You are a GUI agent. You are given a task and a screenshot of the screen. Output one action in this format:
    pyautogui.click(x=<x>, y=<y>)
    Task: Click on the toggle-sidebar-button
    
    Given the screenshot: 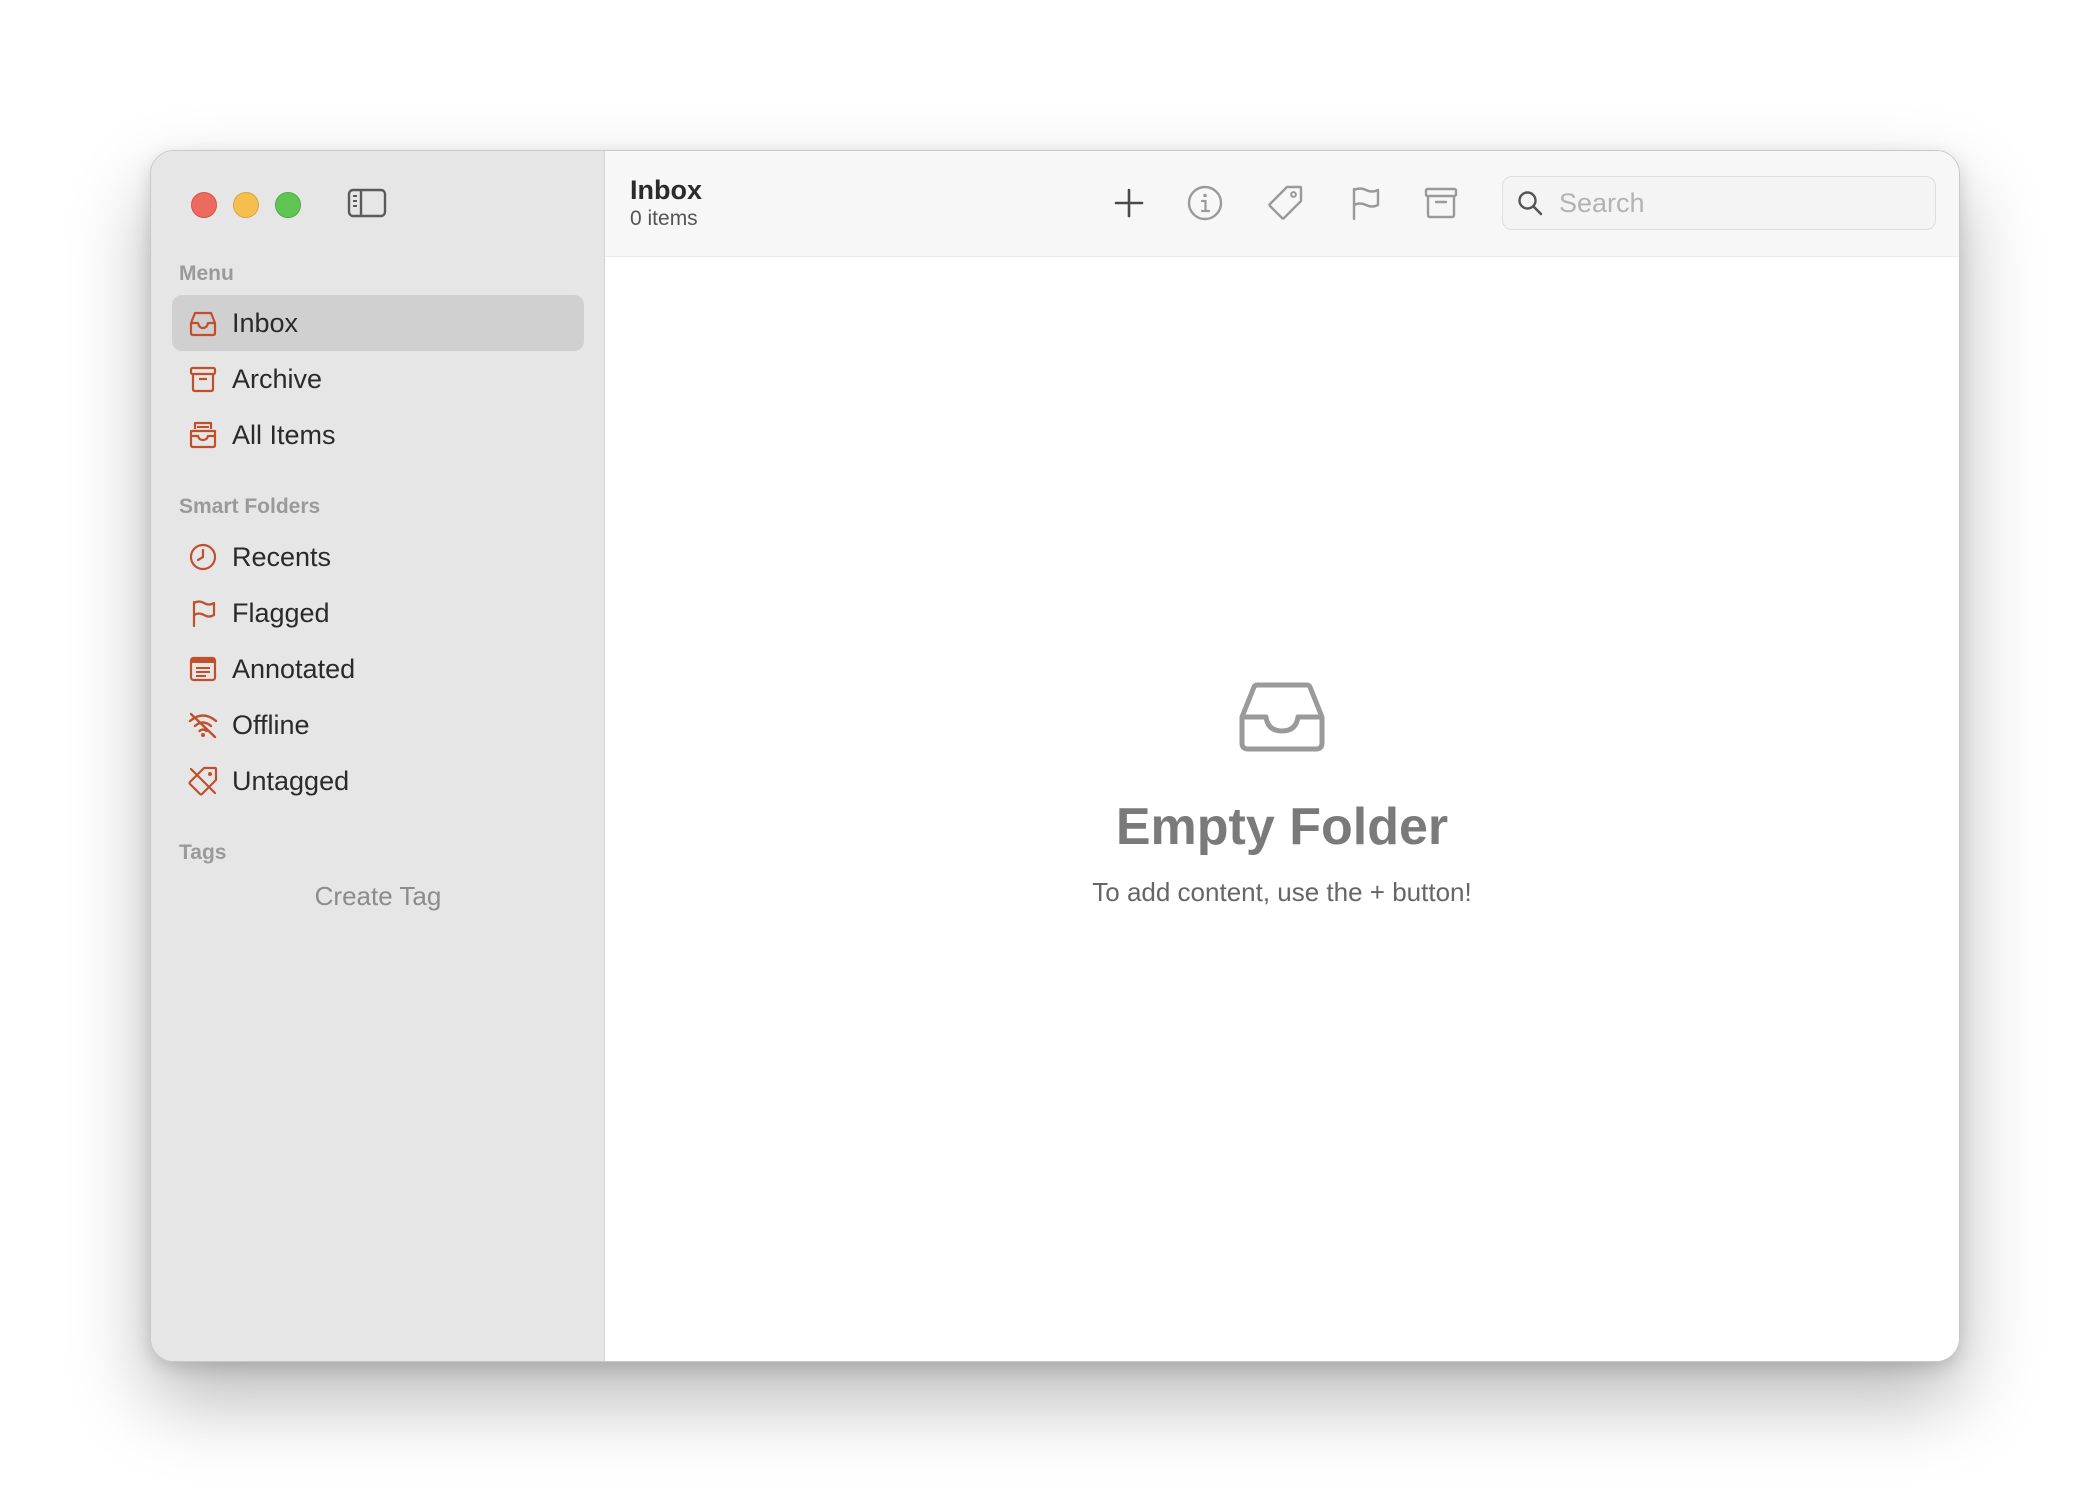 What is the action you would take?
    pyautogui.click(x=367, y=203)
    